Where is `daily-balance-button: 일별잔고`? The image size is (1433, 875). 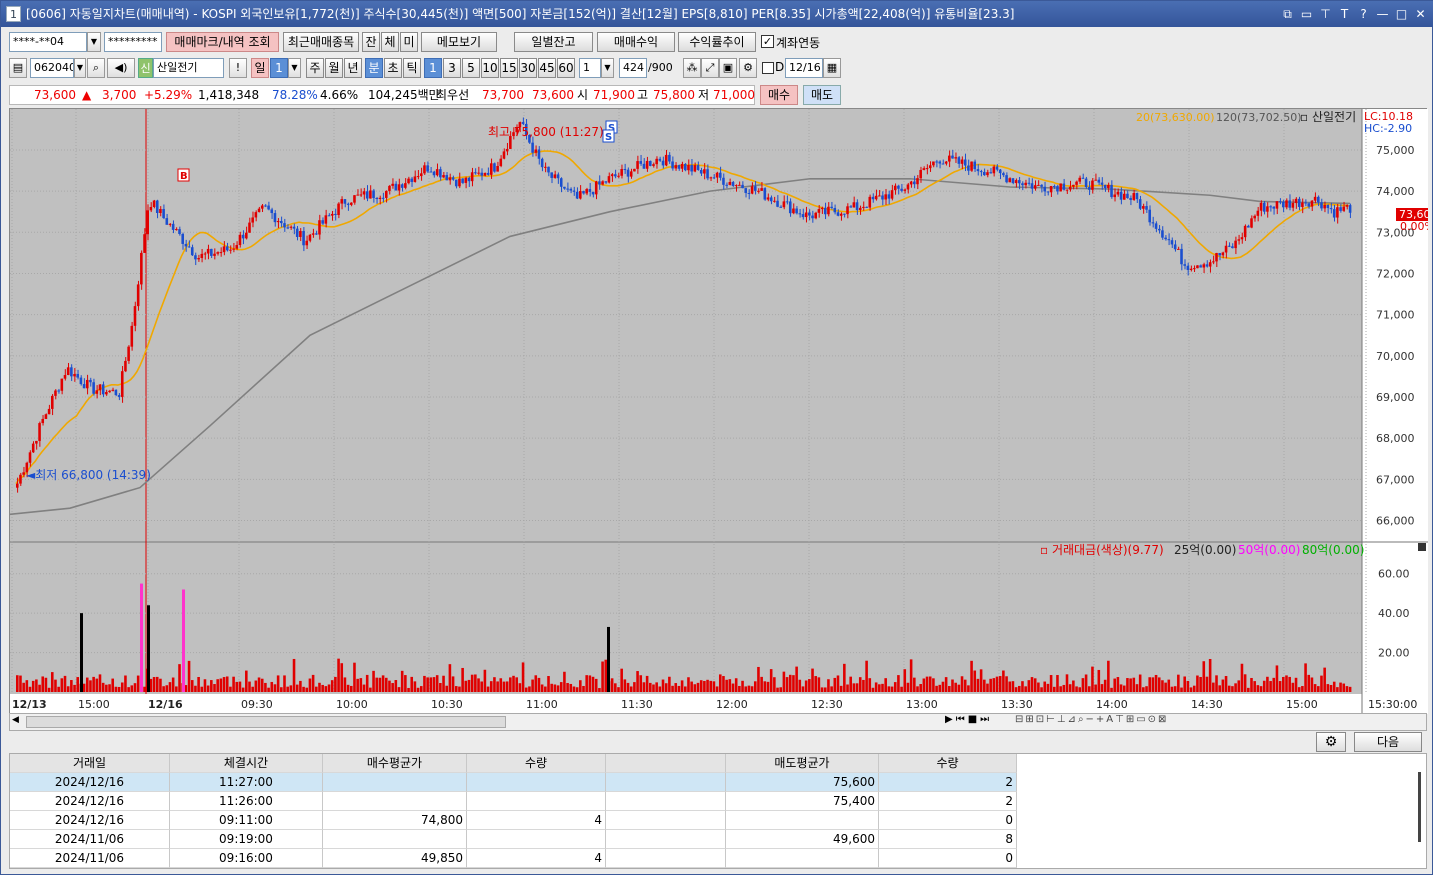 daily-balance-button: 일별잔고 is located at coordinates (553, 42).